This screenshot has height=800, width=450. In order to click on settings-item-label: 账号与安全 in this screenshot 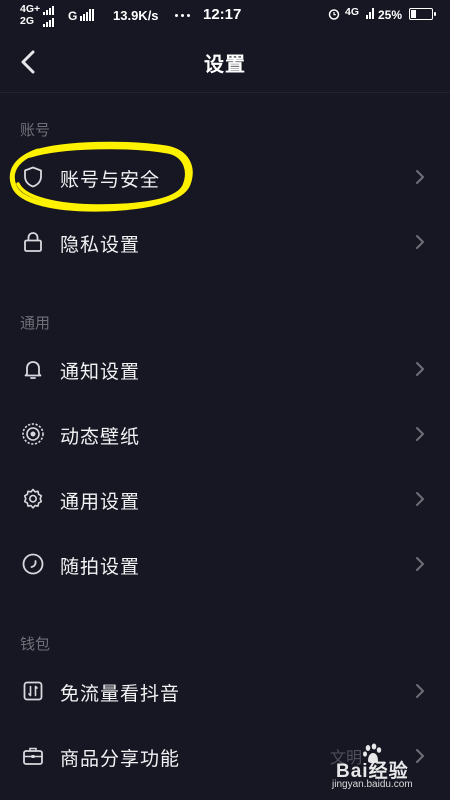, I will do `click(110, 180)`.